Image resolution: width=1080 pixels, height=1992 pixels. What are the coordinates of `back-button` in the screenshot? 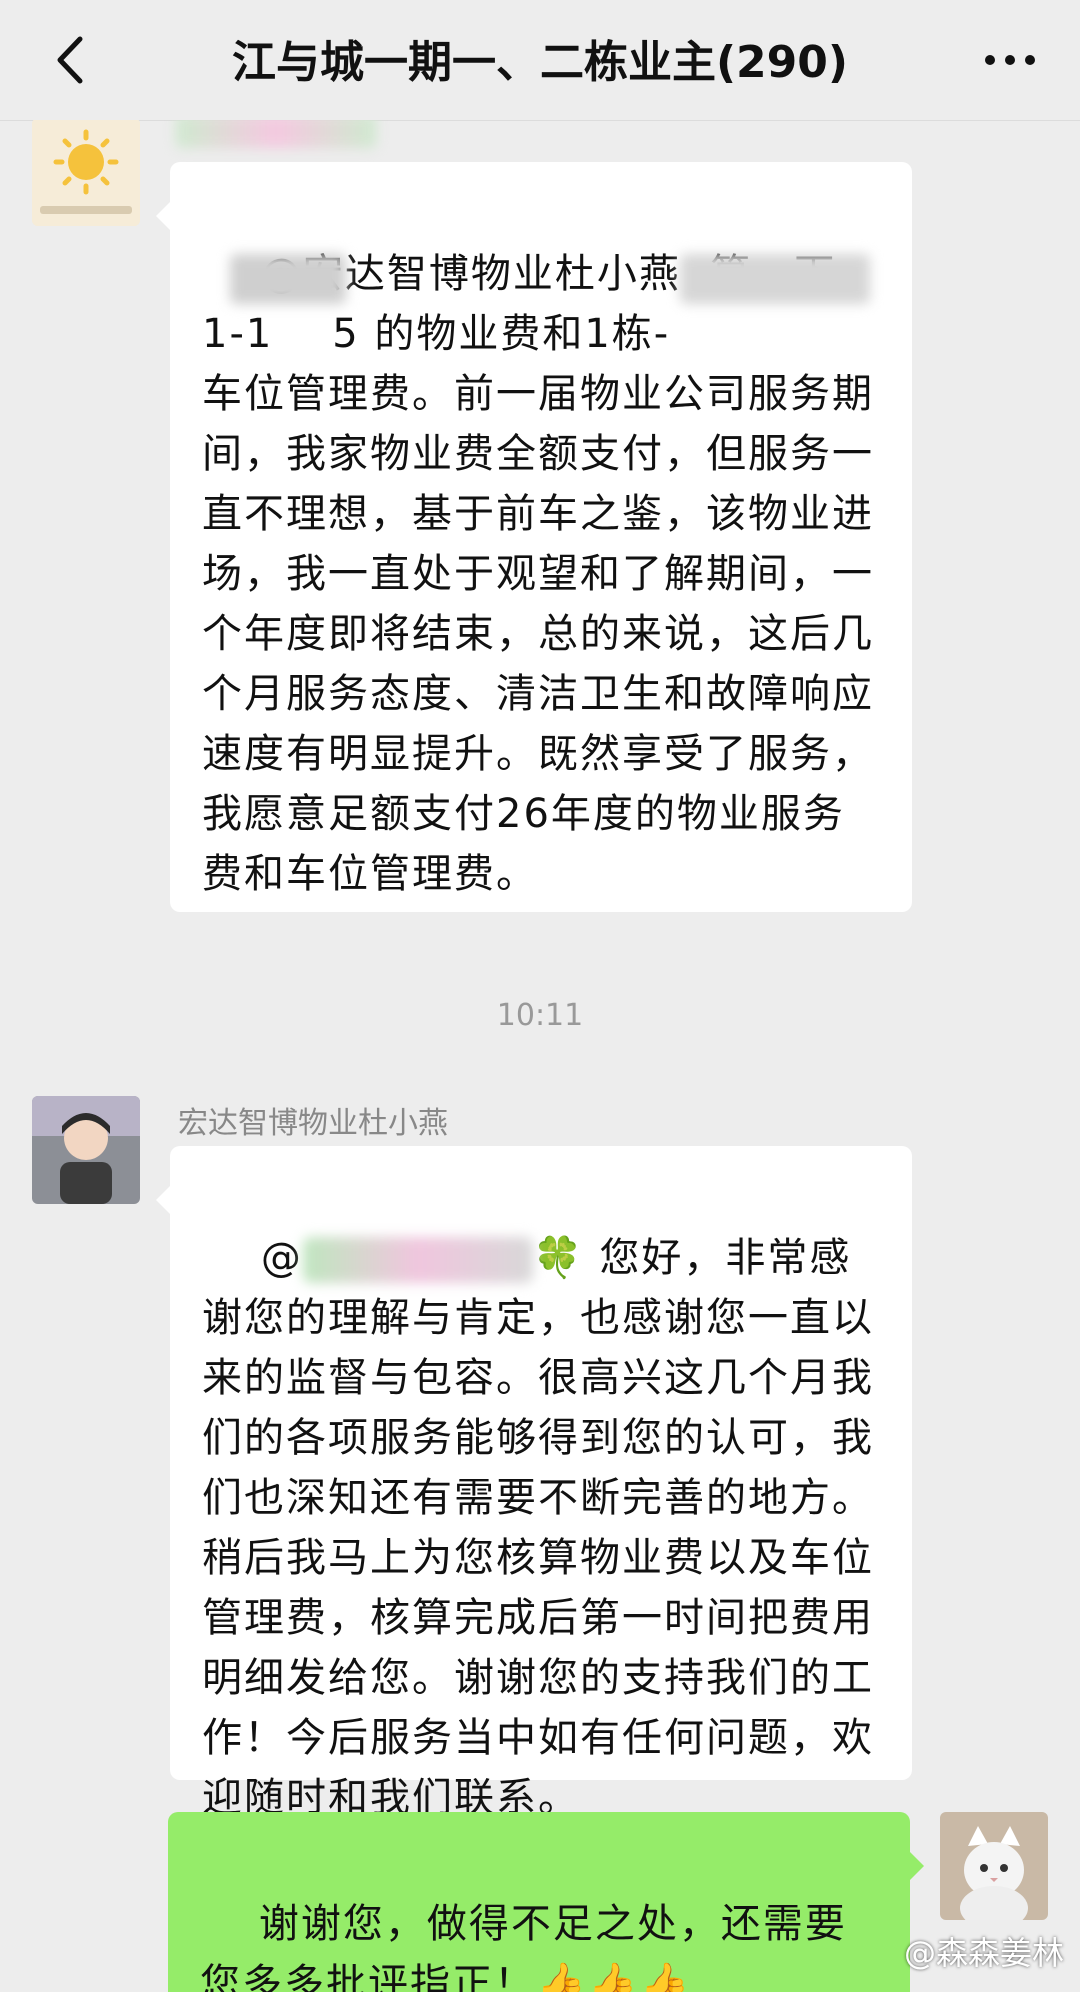 It's located at (70, 60).